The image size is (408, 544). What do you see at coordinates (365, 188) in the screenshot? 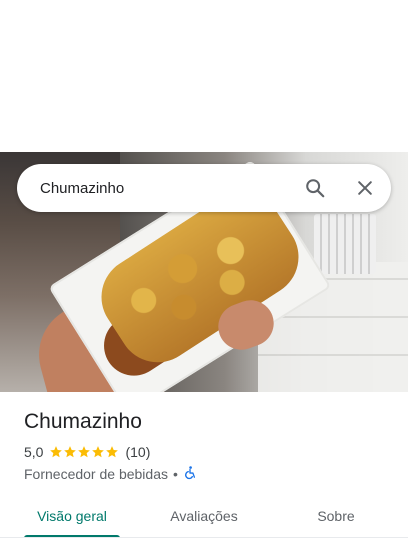
I see `close-icon` at bounding box center [365, 188].